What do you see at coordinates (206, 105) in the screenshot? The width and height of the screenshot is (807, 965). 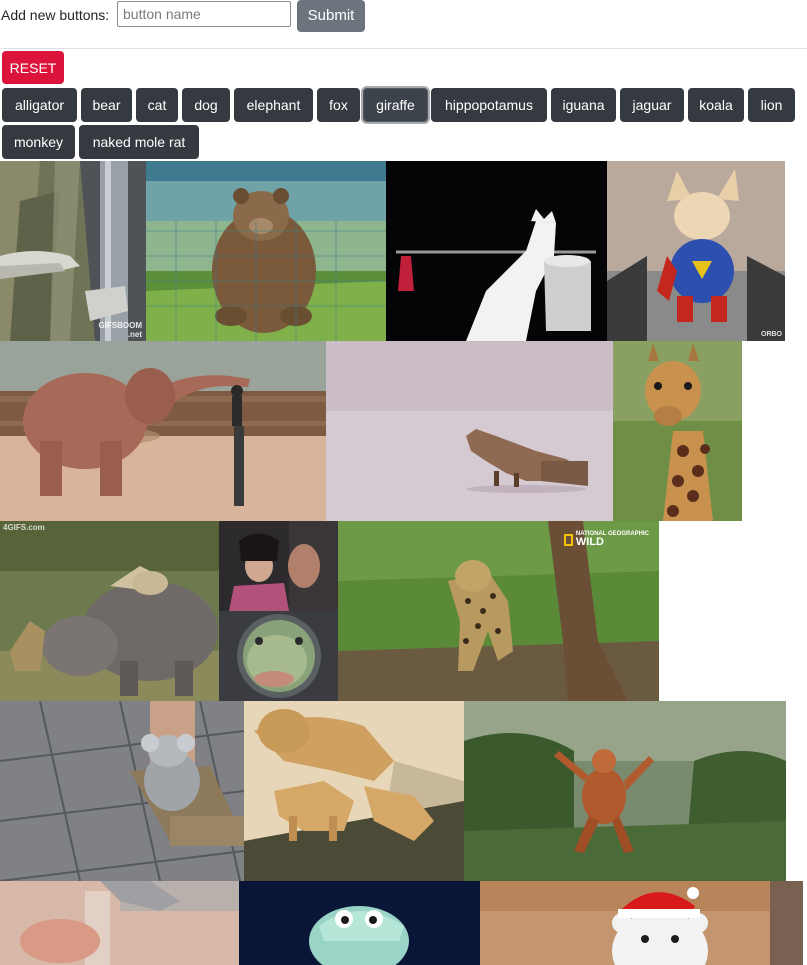 I see `animal-button-dog: dog` at bounding box center [206, 105].